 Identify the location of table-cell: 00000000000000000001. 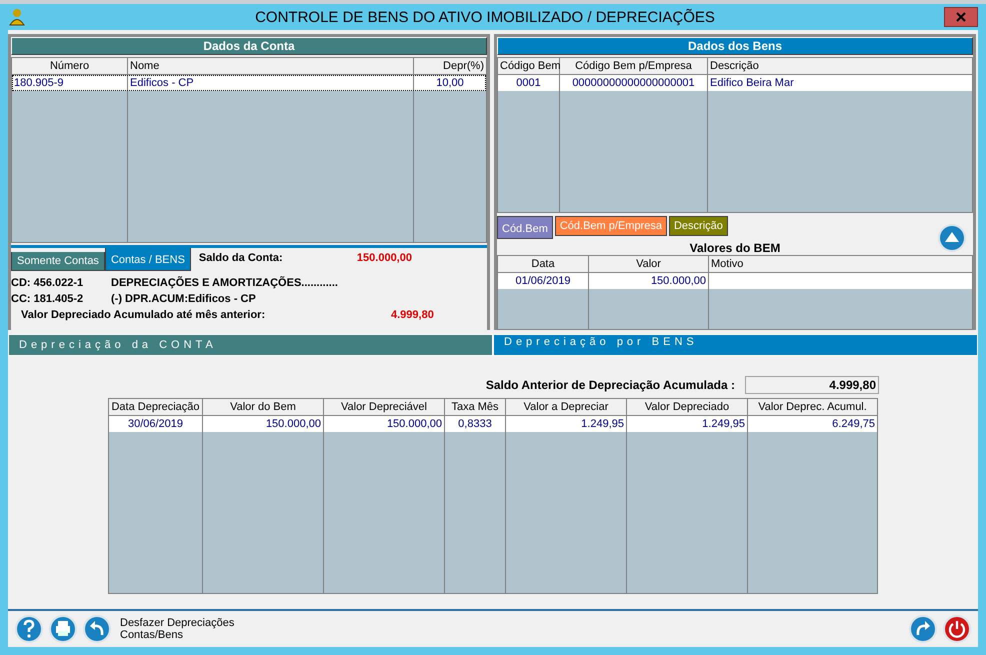
(634, 83).